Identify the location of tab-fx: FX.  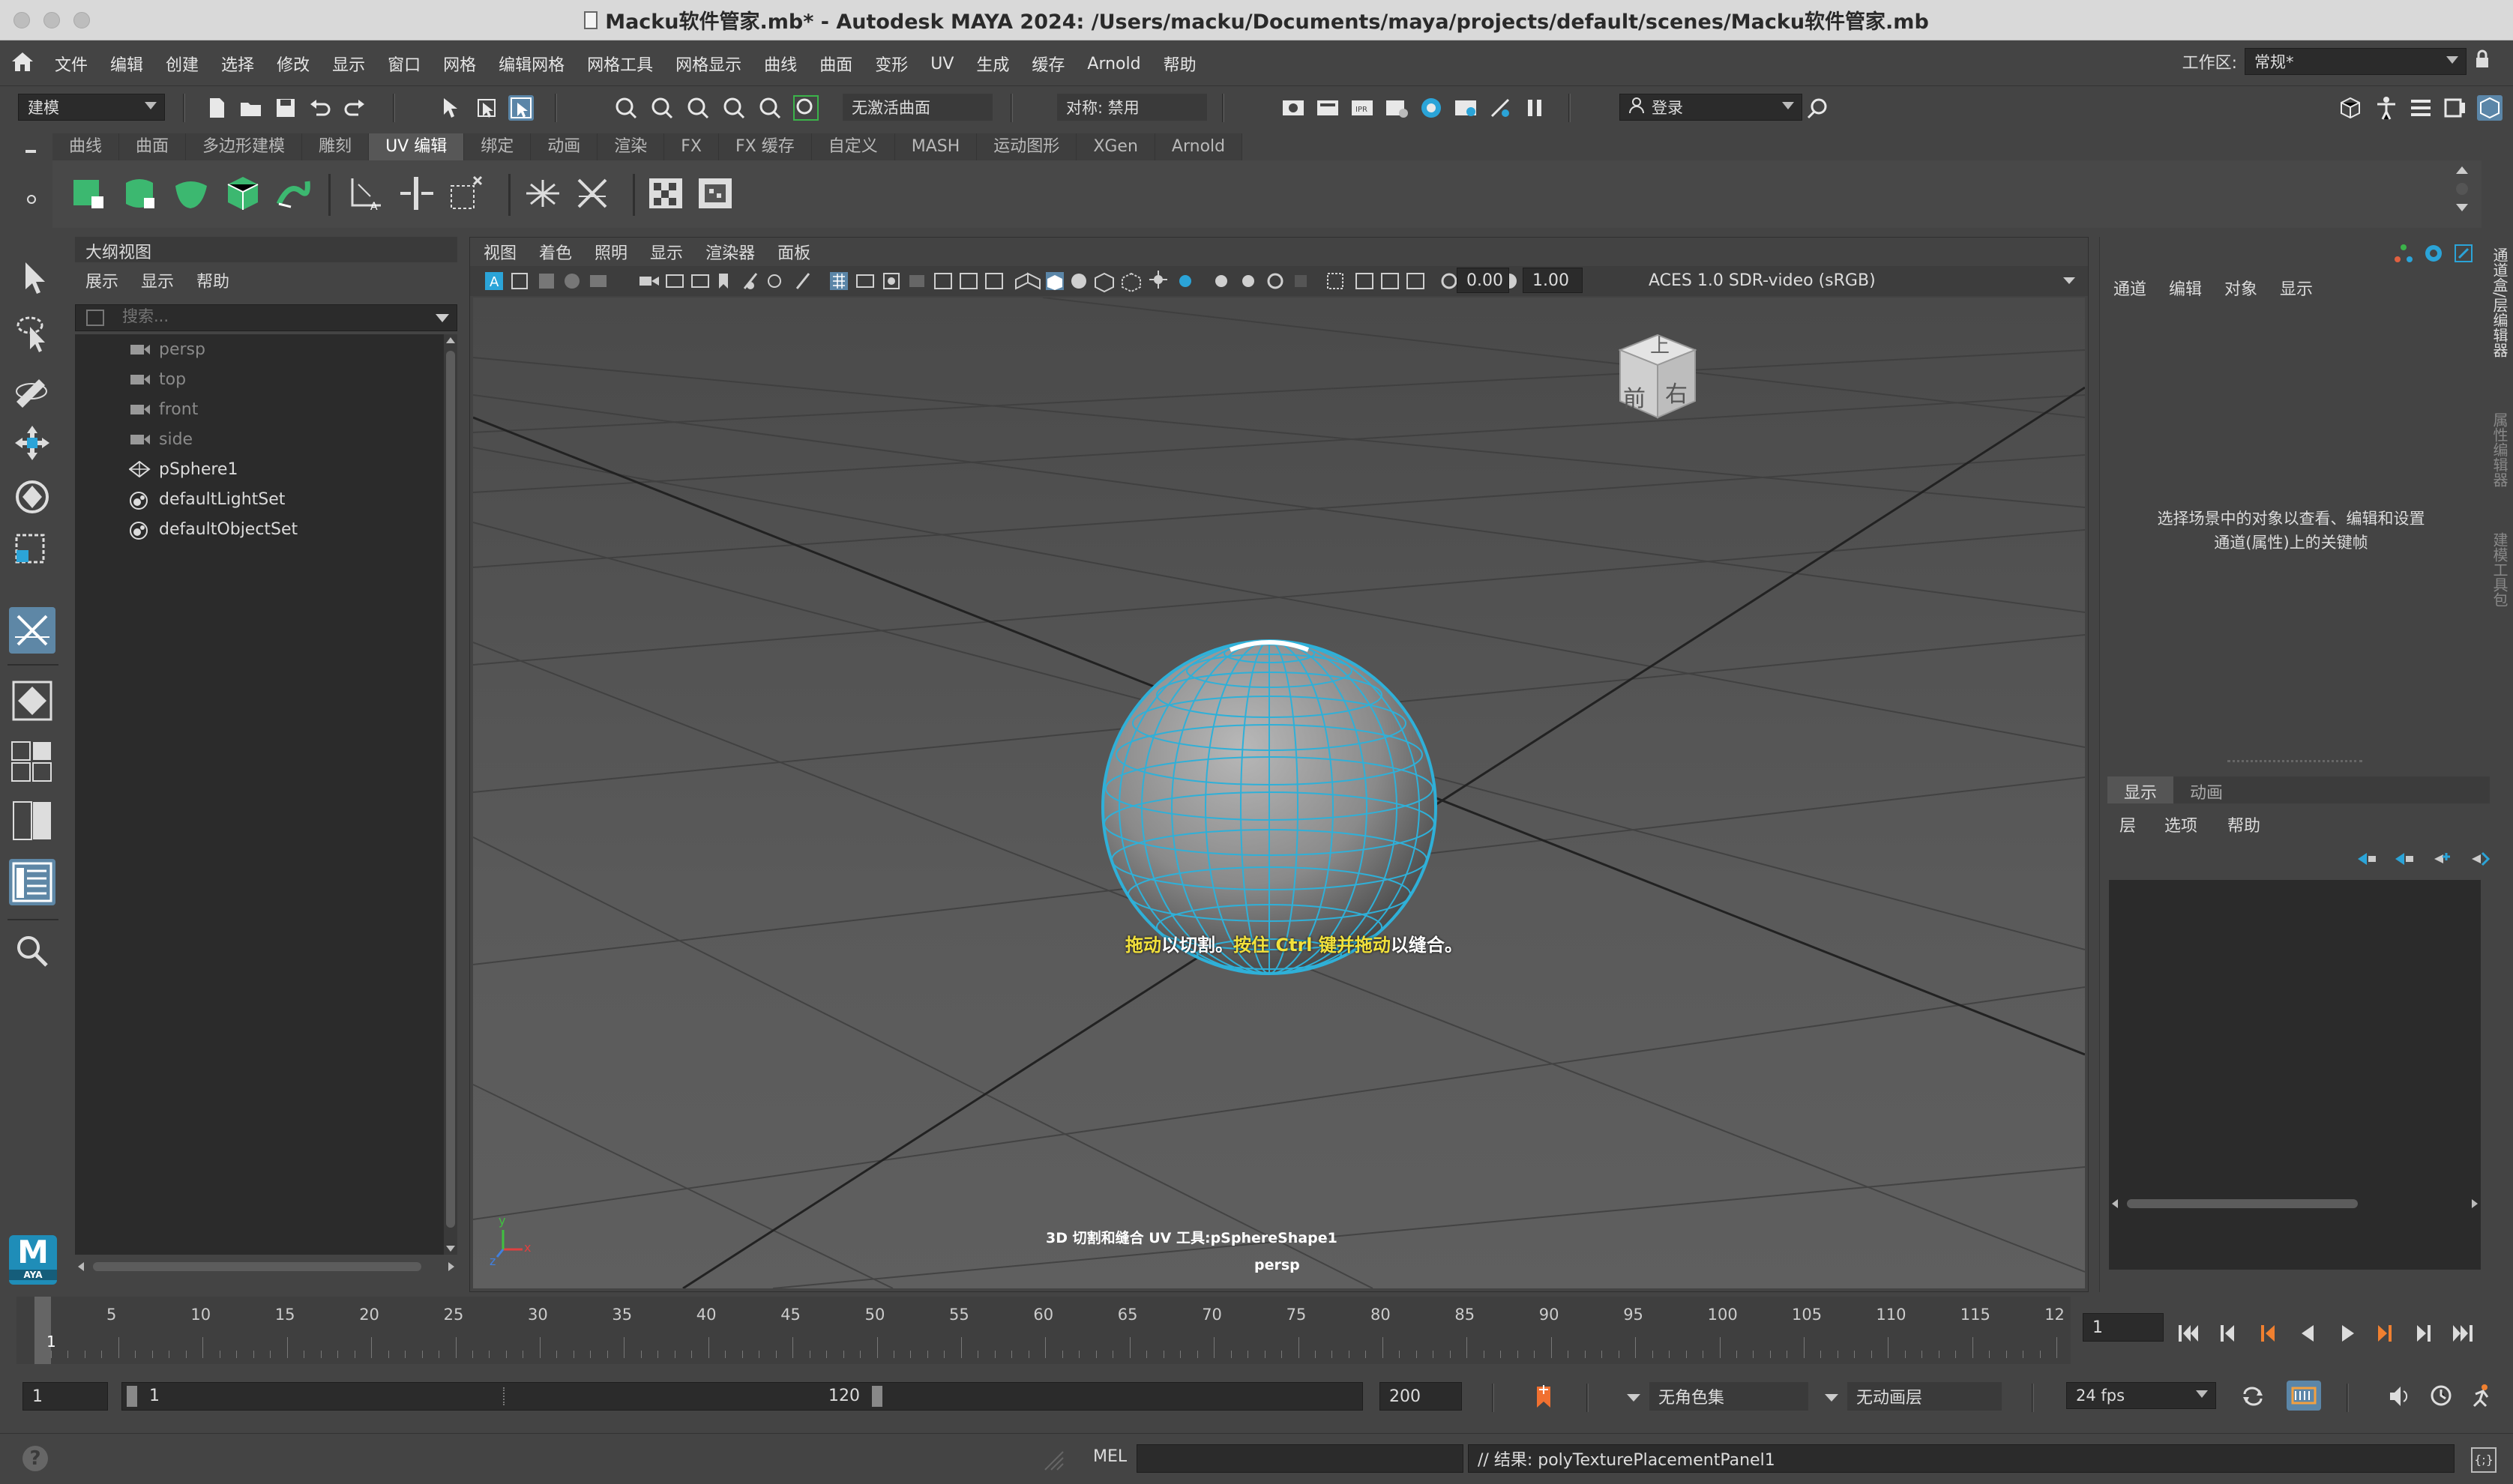
(691, 146).